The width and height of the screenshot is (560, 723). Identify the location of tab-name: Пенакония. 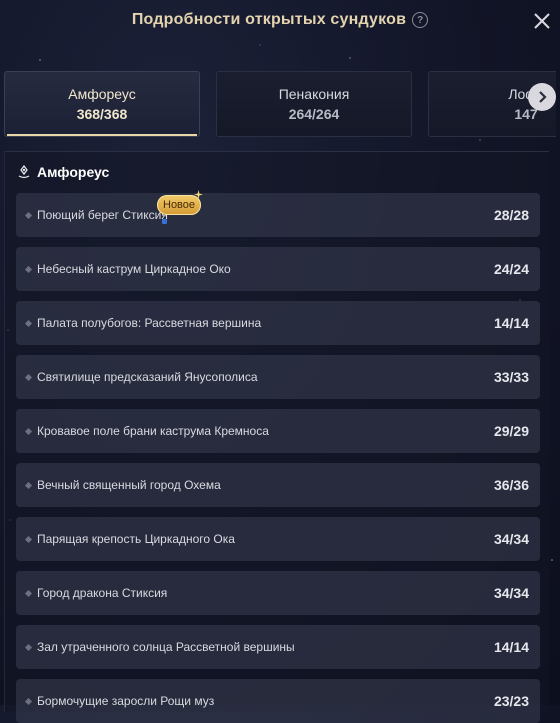
(314, 94).